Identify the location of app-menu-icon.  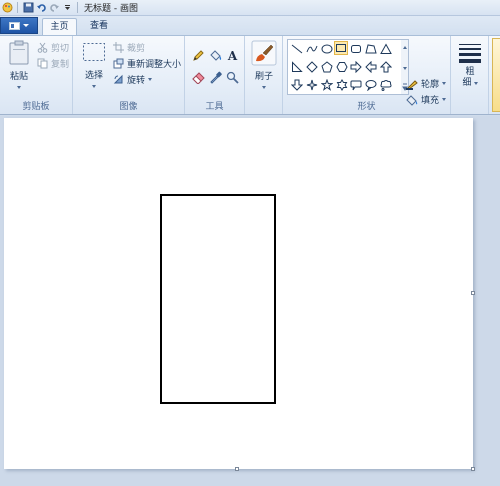
(14, 25).